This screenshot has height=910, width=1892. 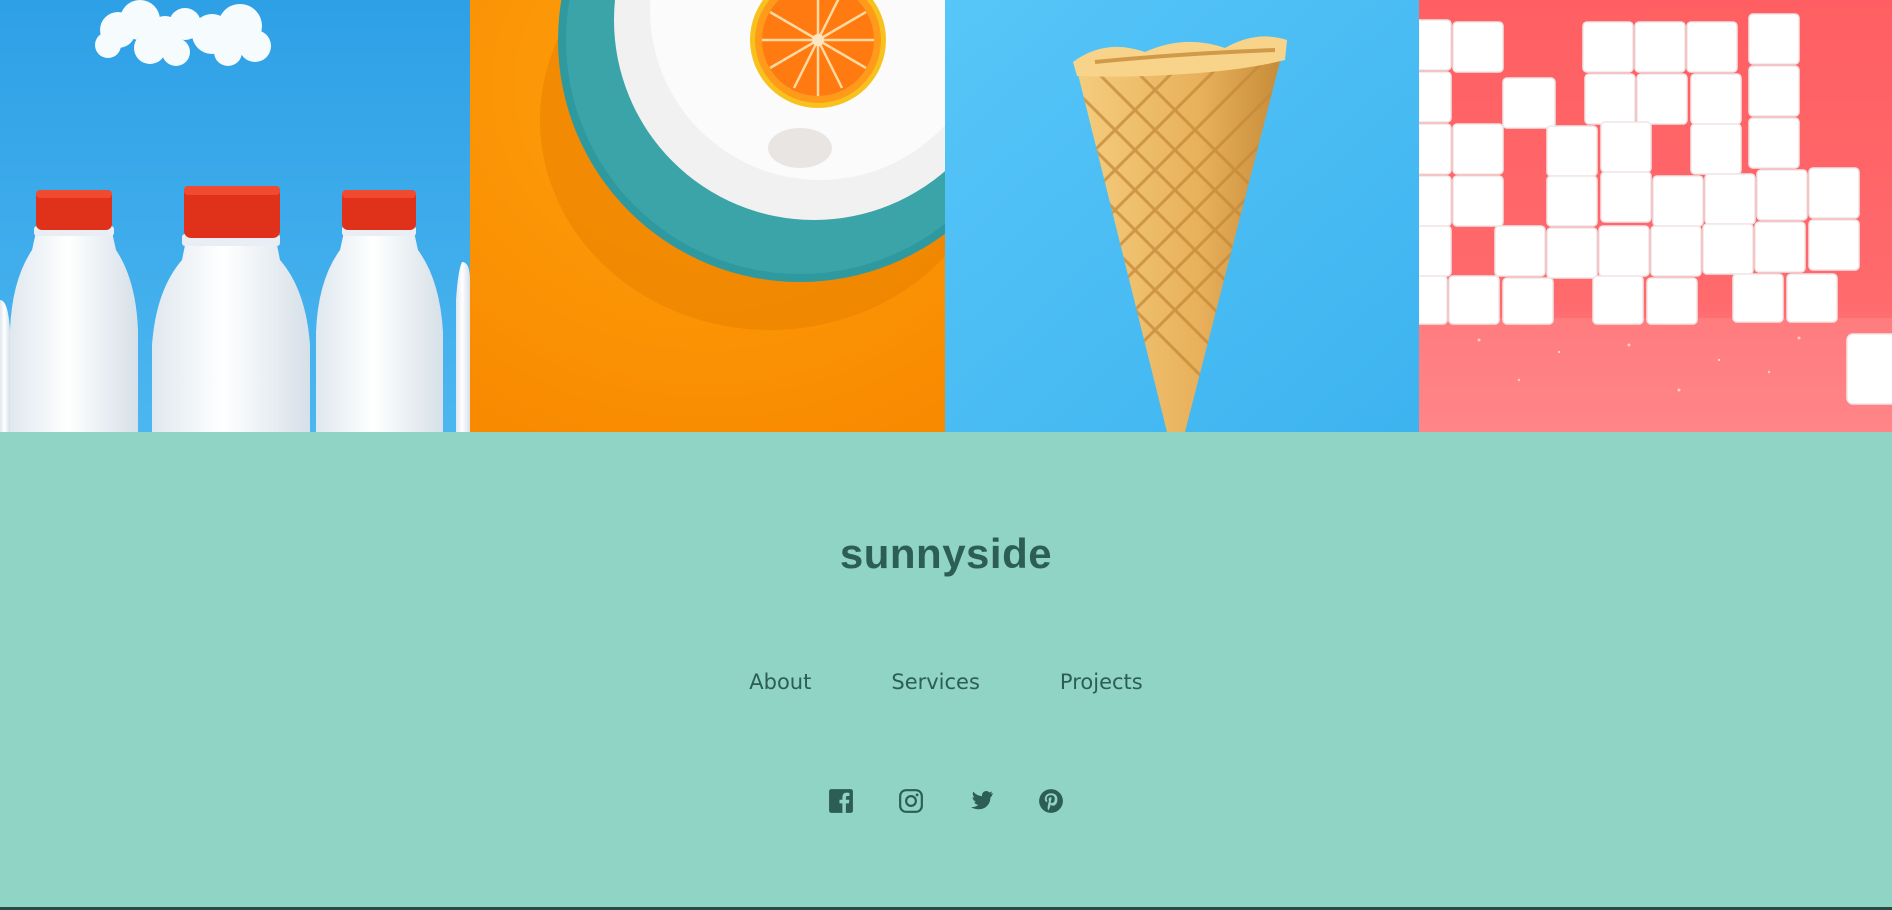 What do you see at coordinates (1655, 216) in the screenshot?
I see `gallery-image-sugar-cubes` at bounding box center [1655, 216].